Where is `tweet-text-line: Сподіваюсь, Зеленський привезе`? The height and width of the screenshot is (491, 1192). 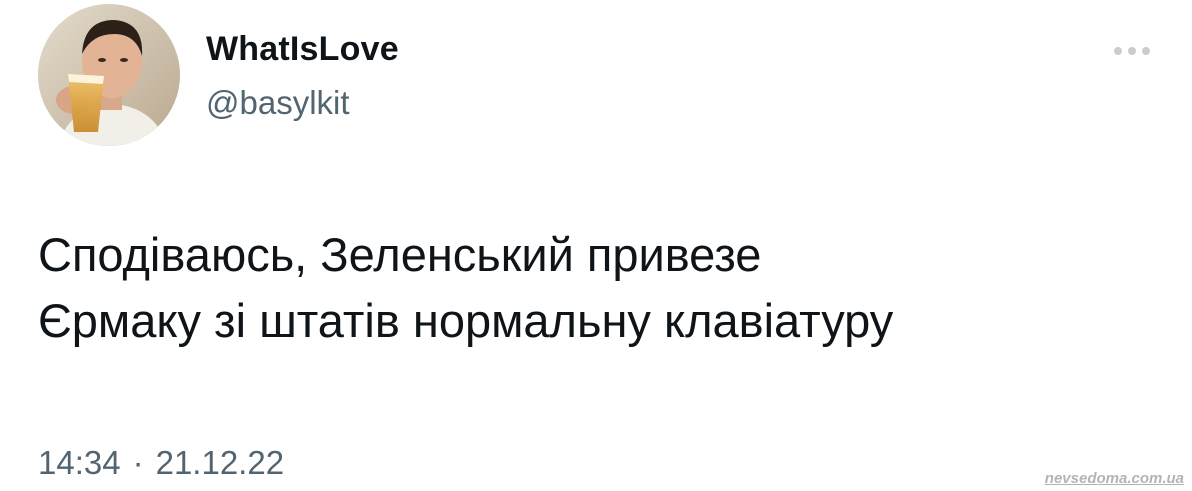
tweet-text-line: Сподіваюсь, Зеленський привезе is located at coordinates (400, 254).